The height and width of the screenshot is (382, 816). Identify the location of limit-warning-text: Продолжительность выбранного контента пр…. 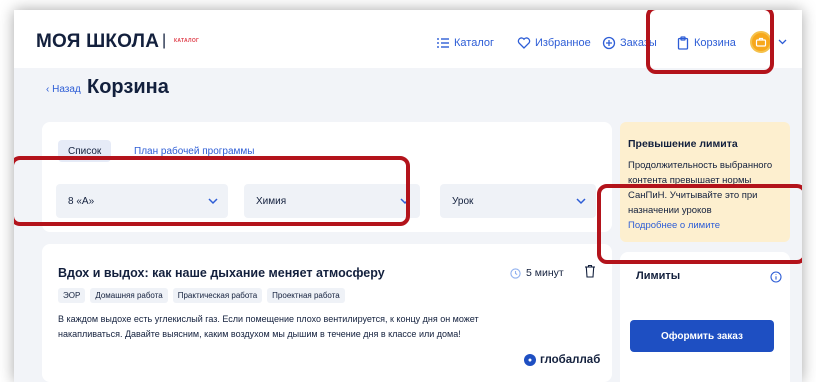
(700, 188).